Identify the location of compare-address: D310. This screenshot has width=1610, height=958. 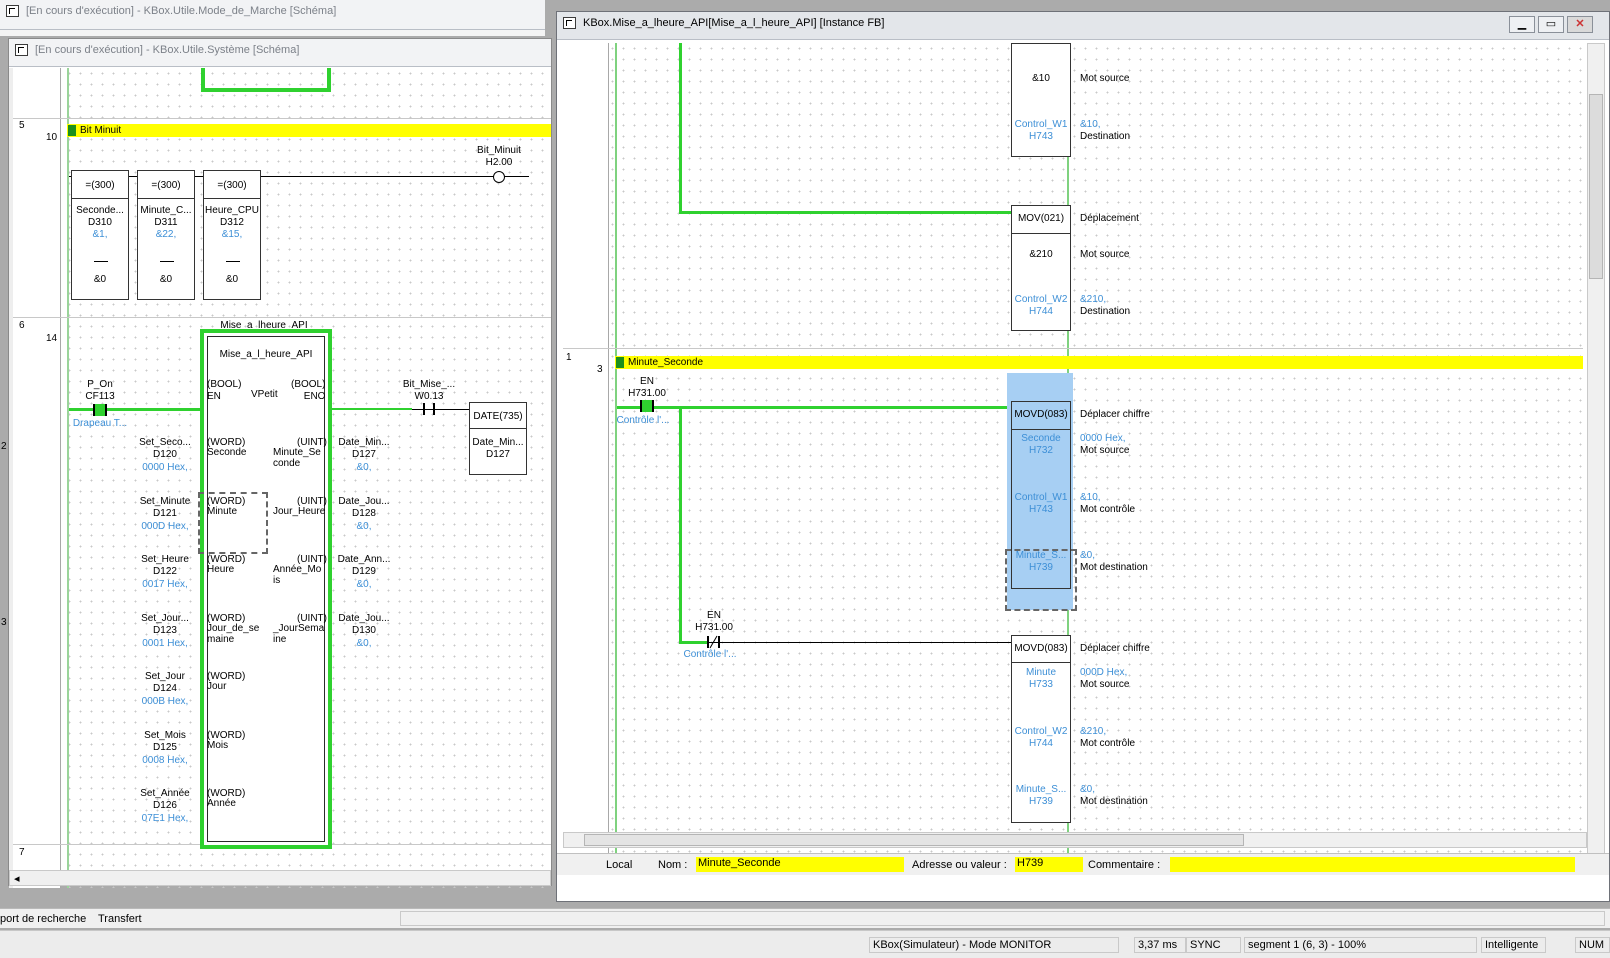
(100, 222).